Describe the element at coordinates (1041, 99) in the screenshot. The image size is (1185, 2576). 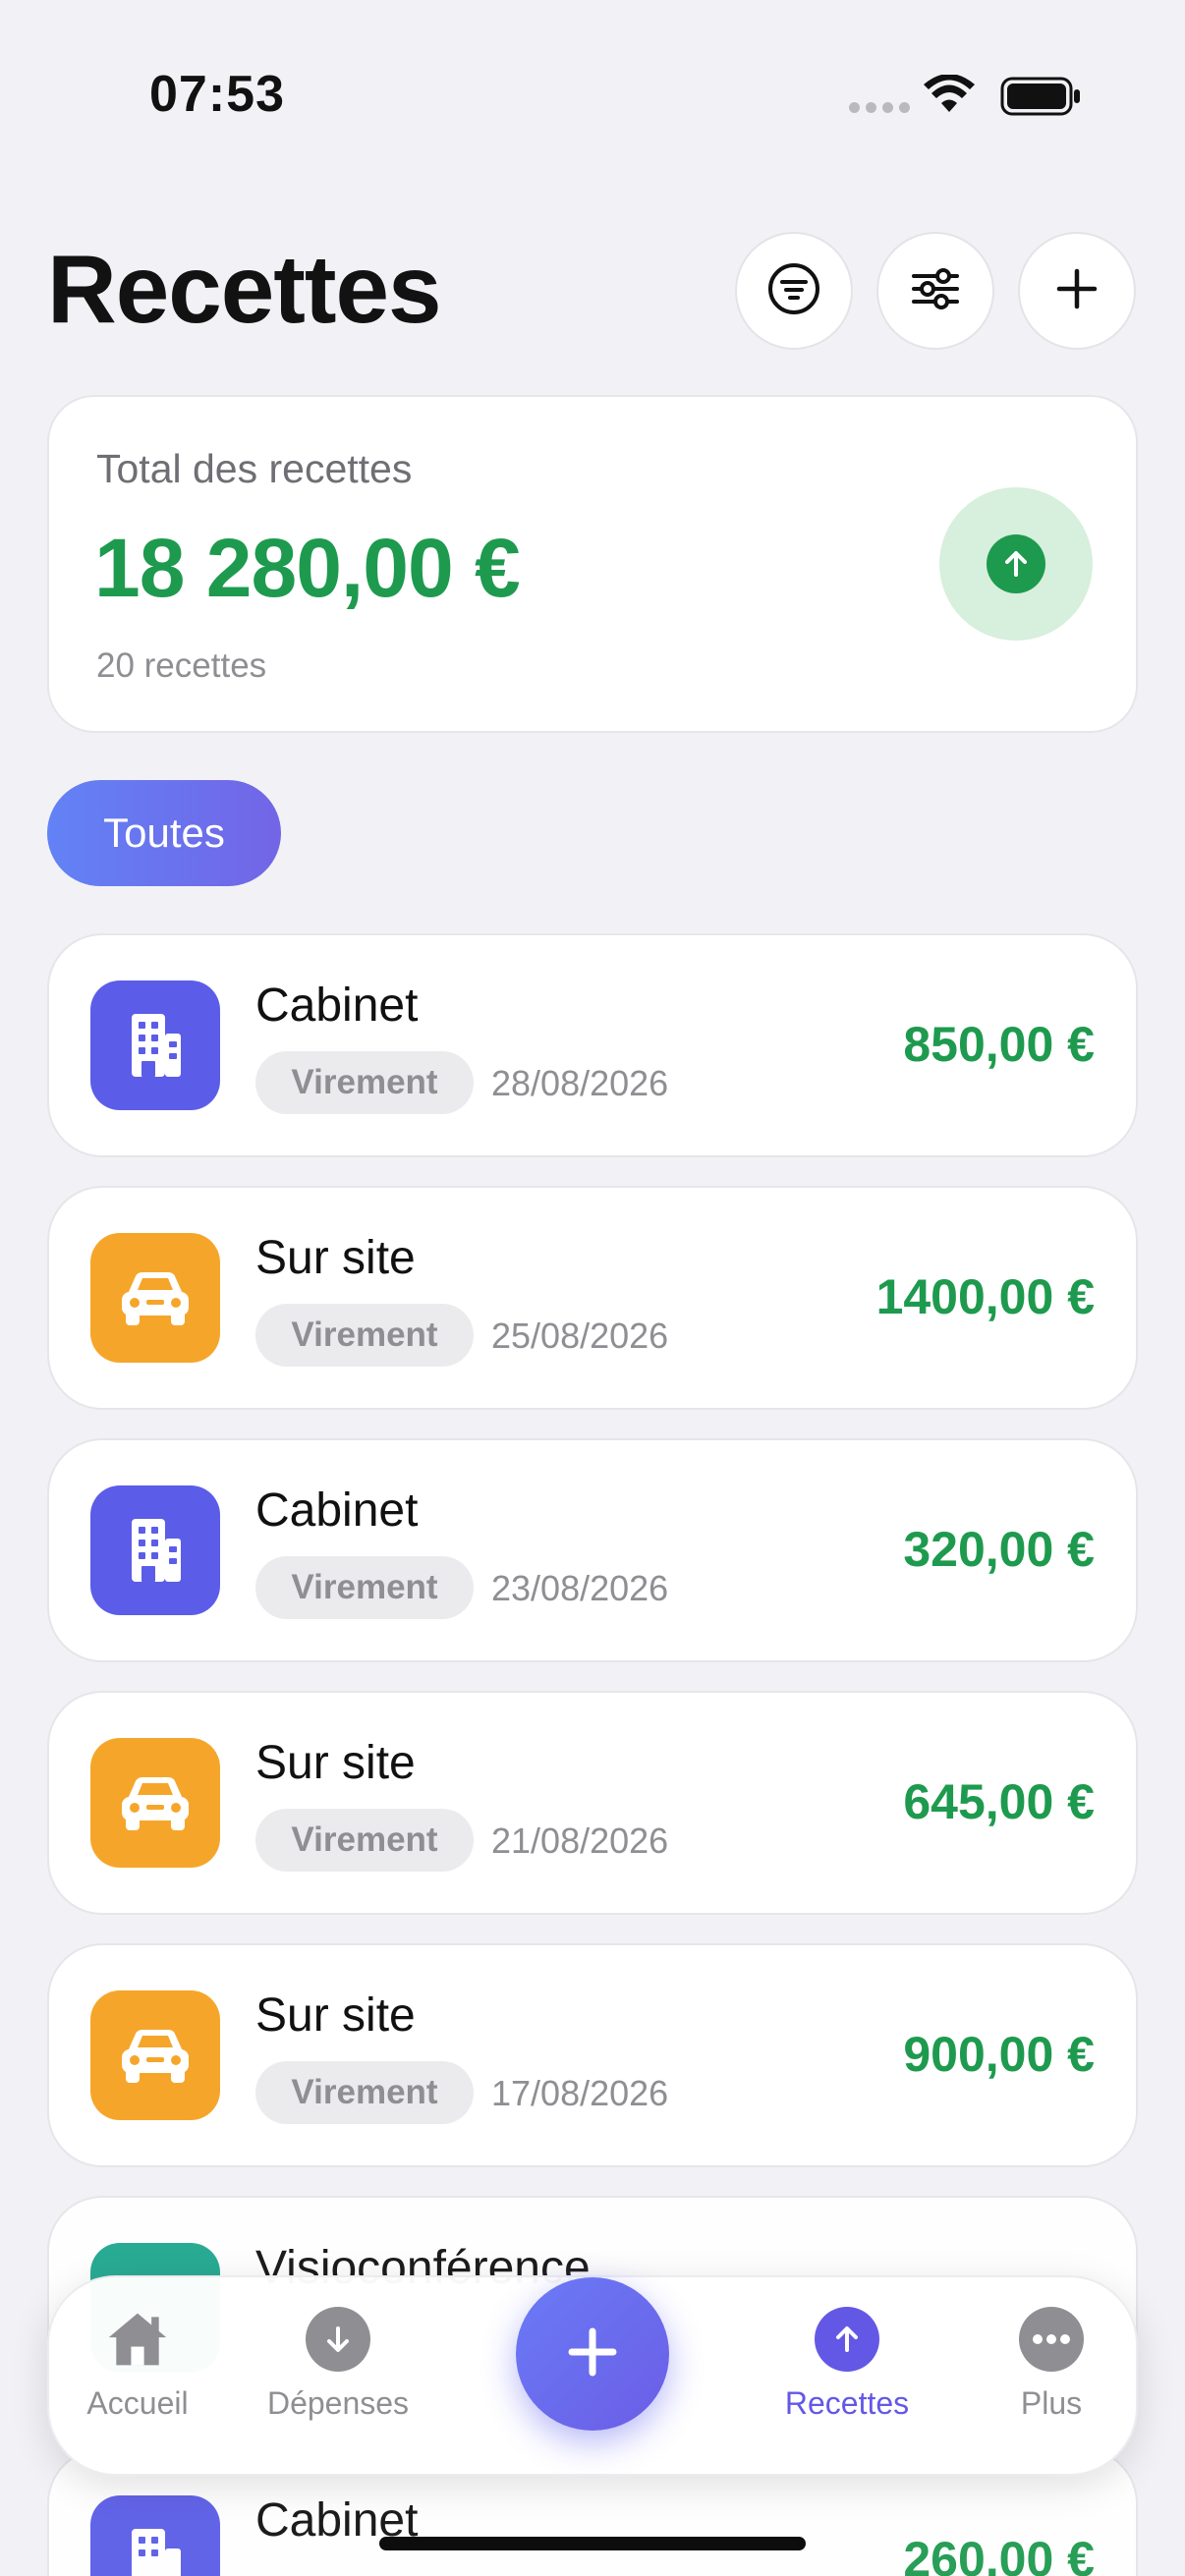
I see `battery-icon` at that location.